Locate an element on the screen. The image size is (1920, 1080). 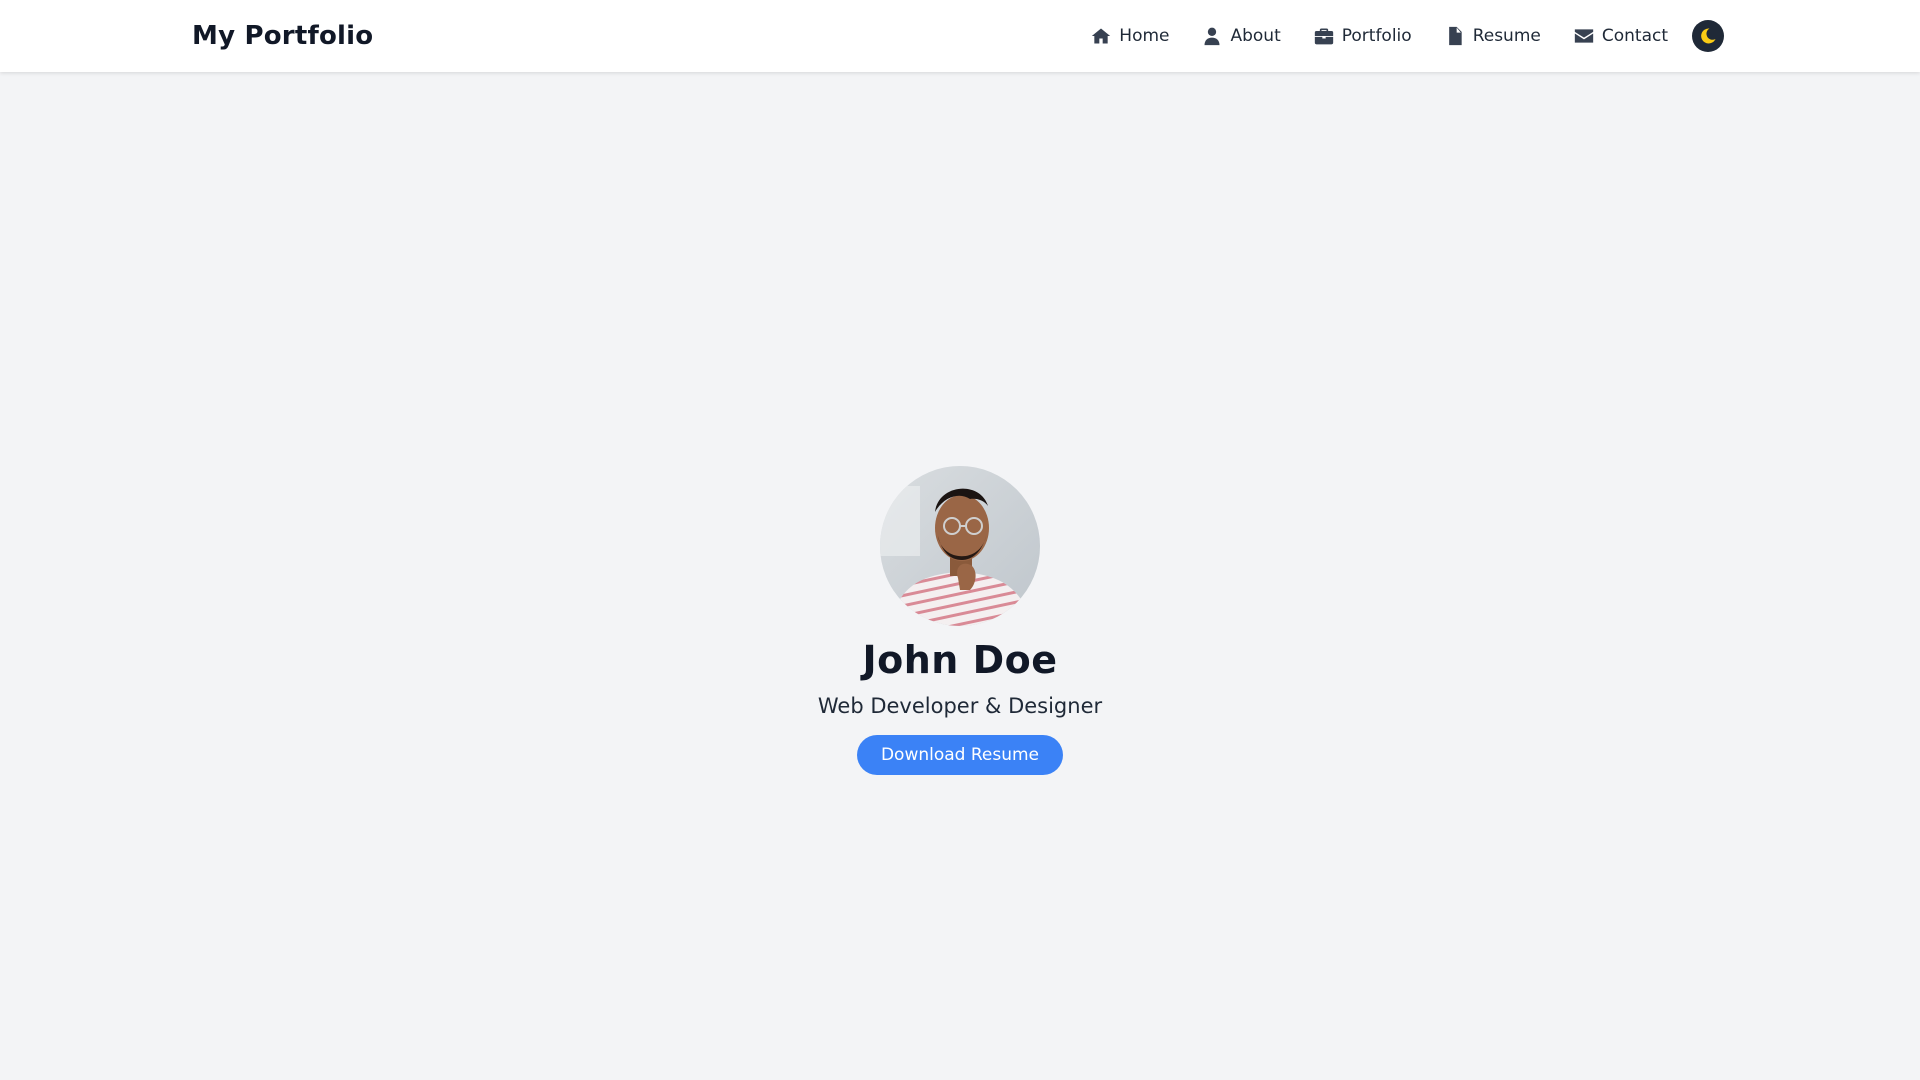
briefcase-icon is located at coordinates (1323, 36).